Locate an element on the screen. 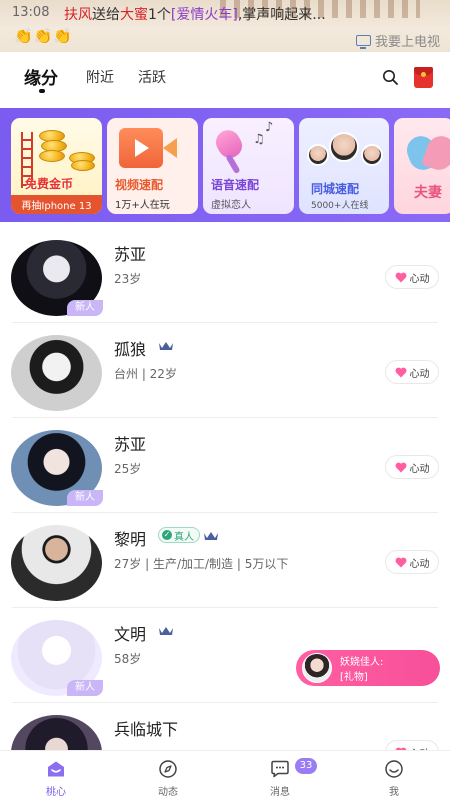 This screenshot has height=800, width=450. nav-moments-label: 动态 is located at coordinates (168, 792).